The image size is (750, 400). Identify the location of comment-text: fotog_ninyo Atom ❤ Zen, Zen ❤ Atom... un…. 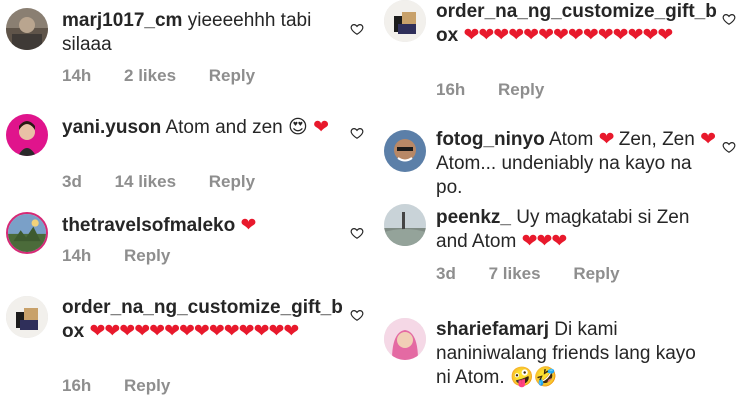
(576, 163).